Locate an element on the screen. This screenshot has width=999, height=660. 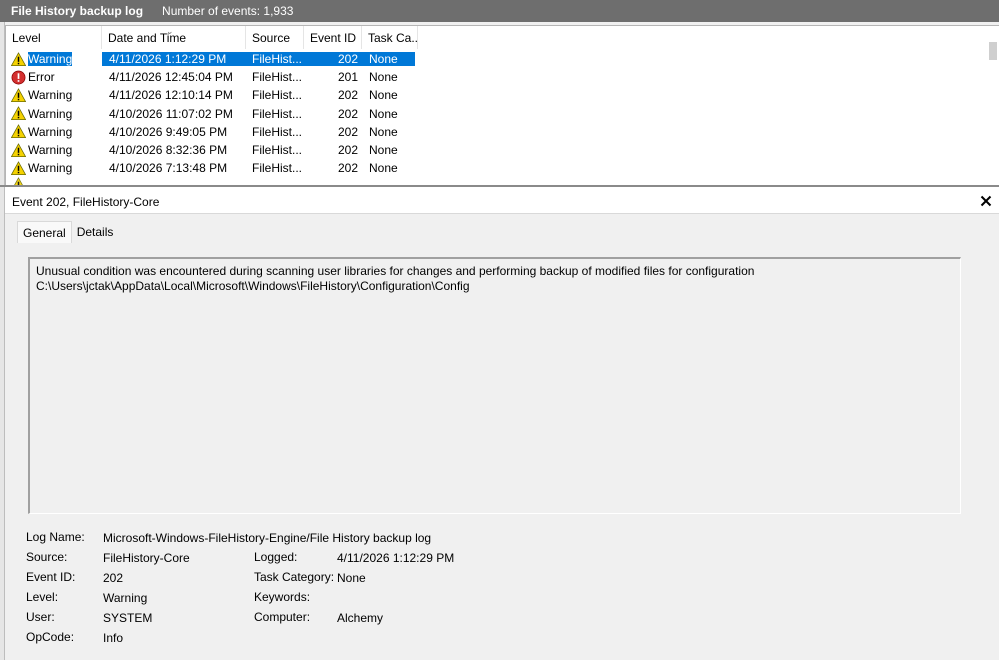
row-level: Error is located at coordinates (54, 77).